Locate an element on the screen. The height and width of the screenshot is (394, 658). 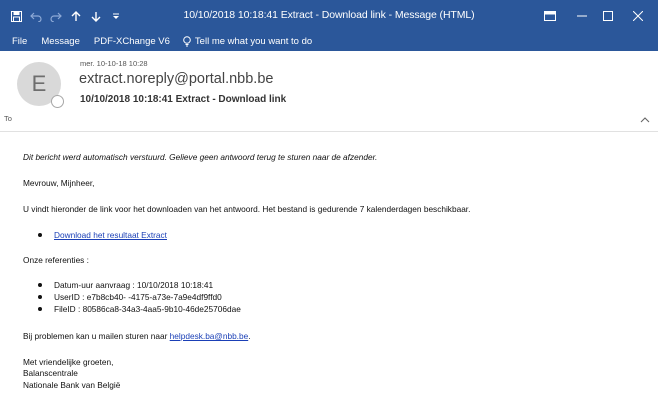
problems-suffix: . is located at coordinates (249, 336).